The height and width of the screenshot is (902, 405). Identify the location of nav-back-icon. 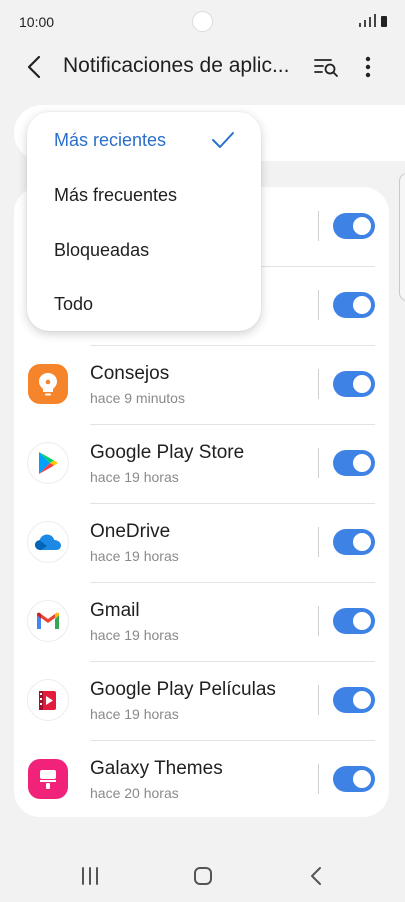
(316, 876).